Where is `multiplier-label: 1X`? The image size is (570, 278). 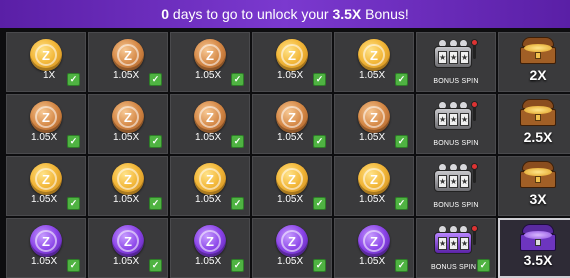 multiplier-label: 1X is located at coordinates (49, 75).